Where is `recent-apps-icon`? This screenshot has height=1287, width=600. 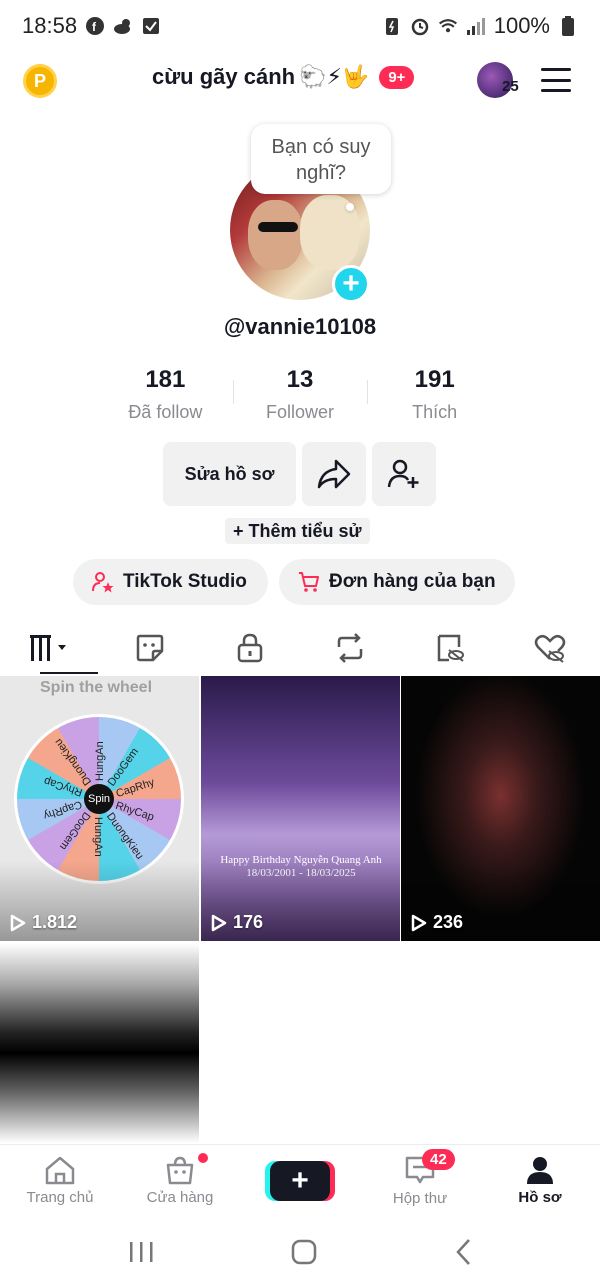
recent-apps-icon is located at coordinates (141, 1252).